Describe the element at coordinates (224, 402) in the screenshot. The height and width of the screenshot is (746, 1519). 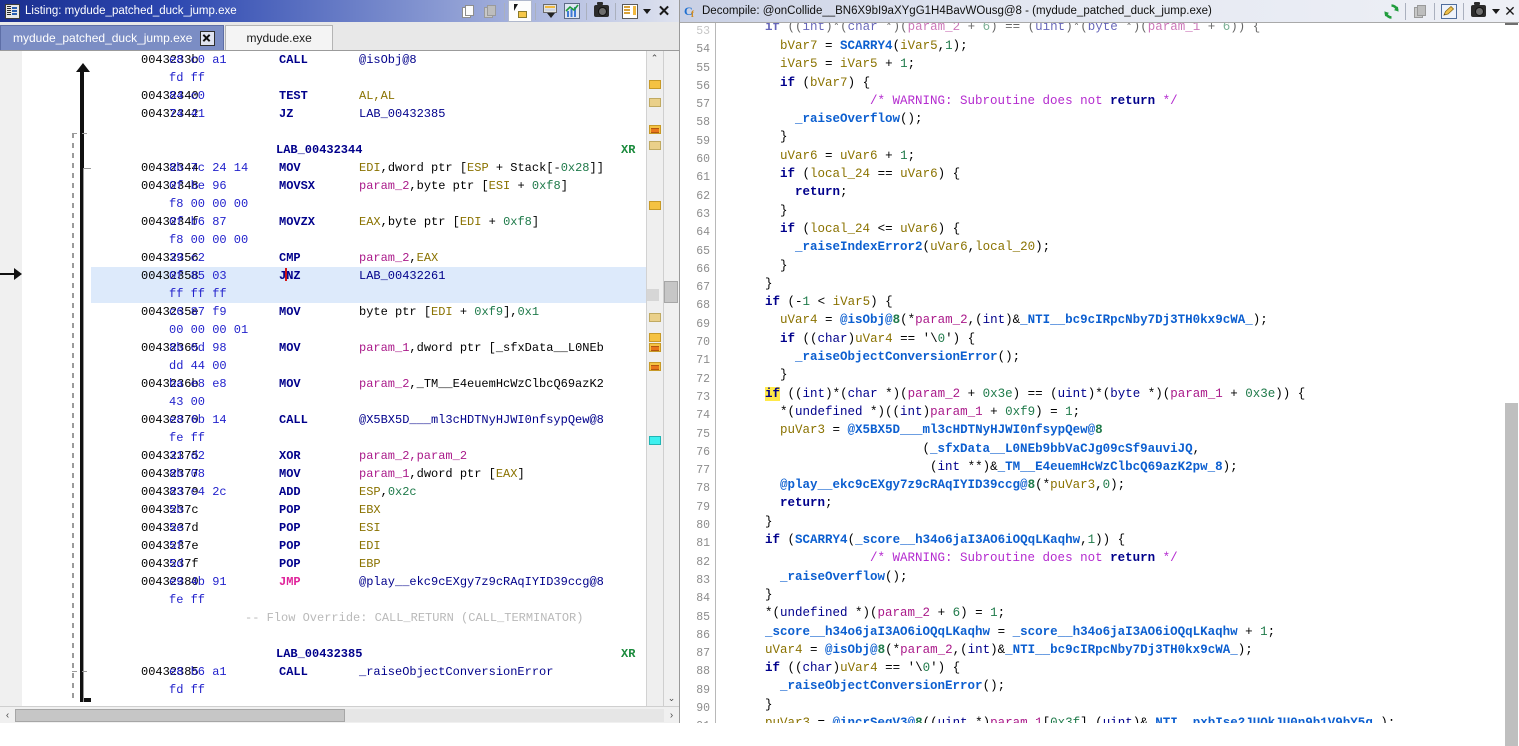
I see `listing-bytes: 43 00` at that location.